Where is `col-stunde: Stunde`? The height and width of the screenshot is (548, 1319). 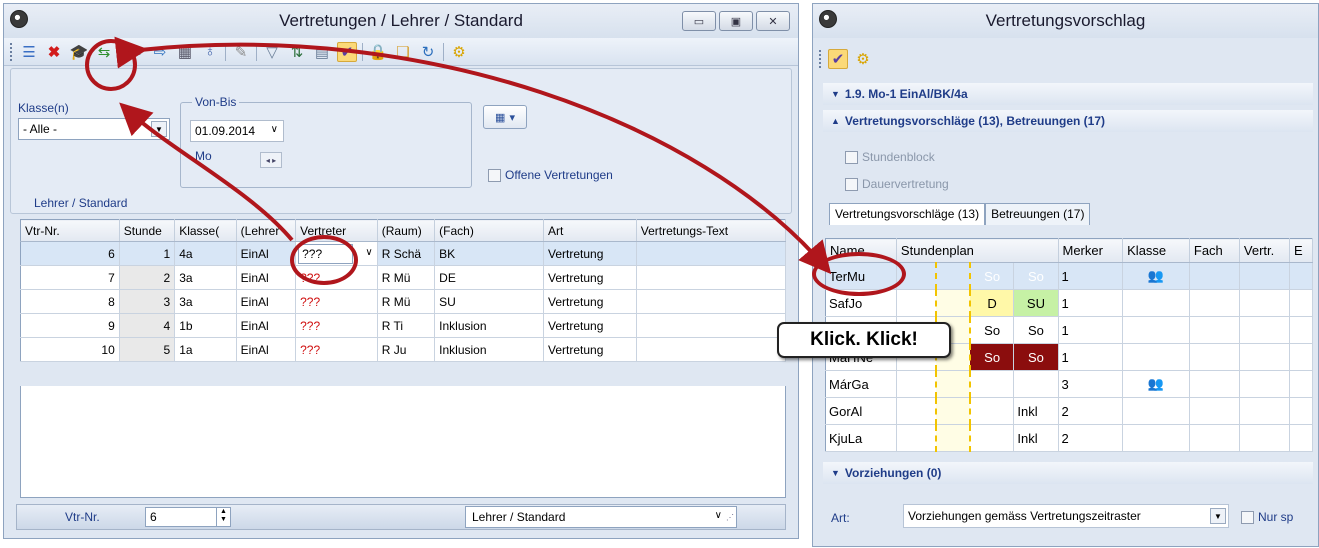 col-stunde: Stunde is located at coordinates (147, 230).